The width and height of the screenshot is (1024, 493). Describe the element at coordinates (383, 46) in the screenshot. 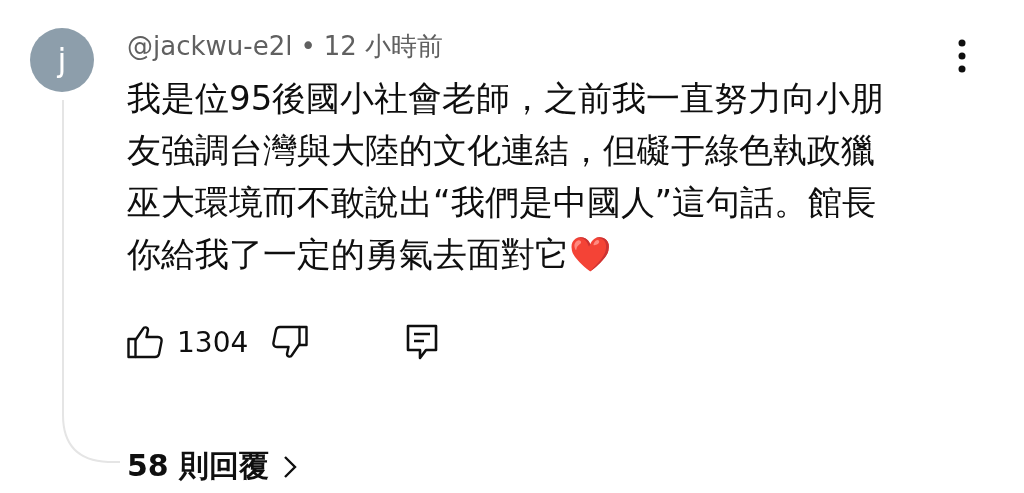

I see `comment-time: 12 小時前` at that location.